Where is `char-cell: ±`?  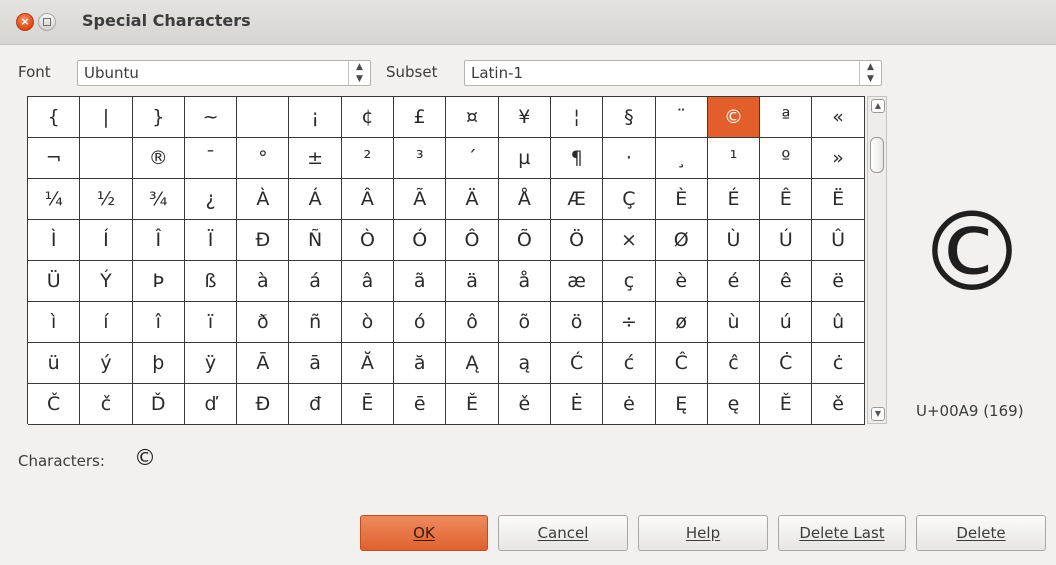 char-cell: ± is located at coordinates (315, 158).